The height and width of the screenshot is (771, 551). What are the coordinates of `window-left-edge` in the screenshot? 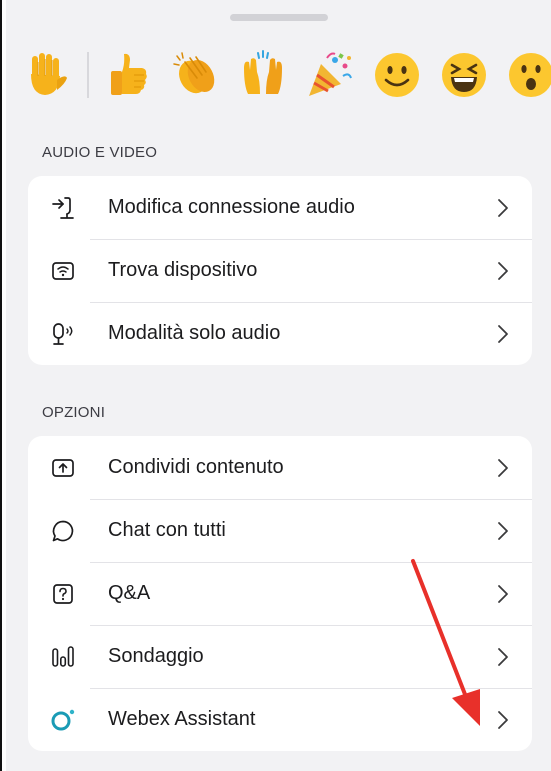 It's located at (1, 385).